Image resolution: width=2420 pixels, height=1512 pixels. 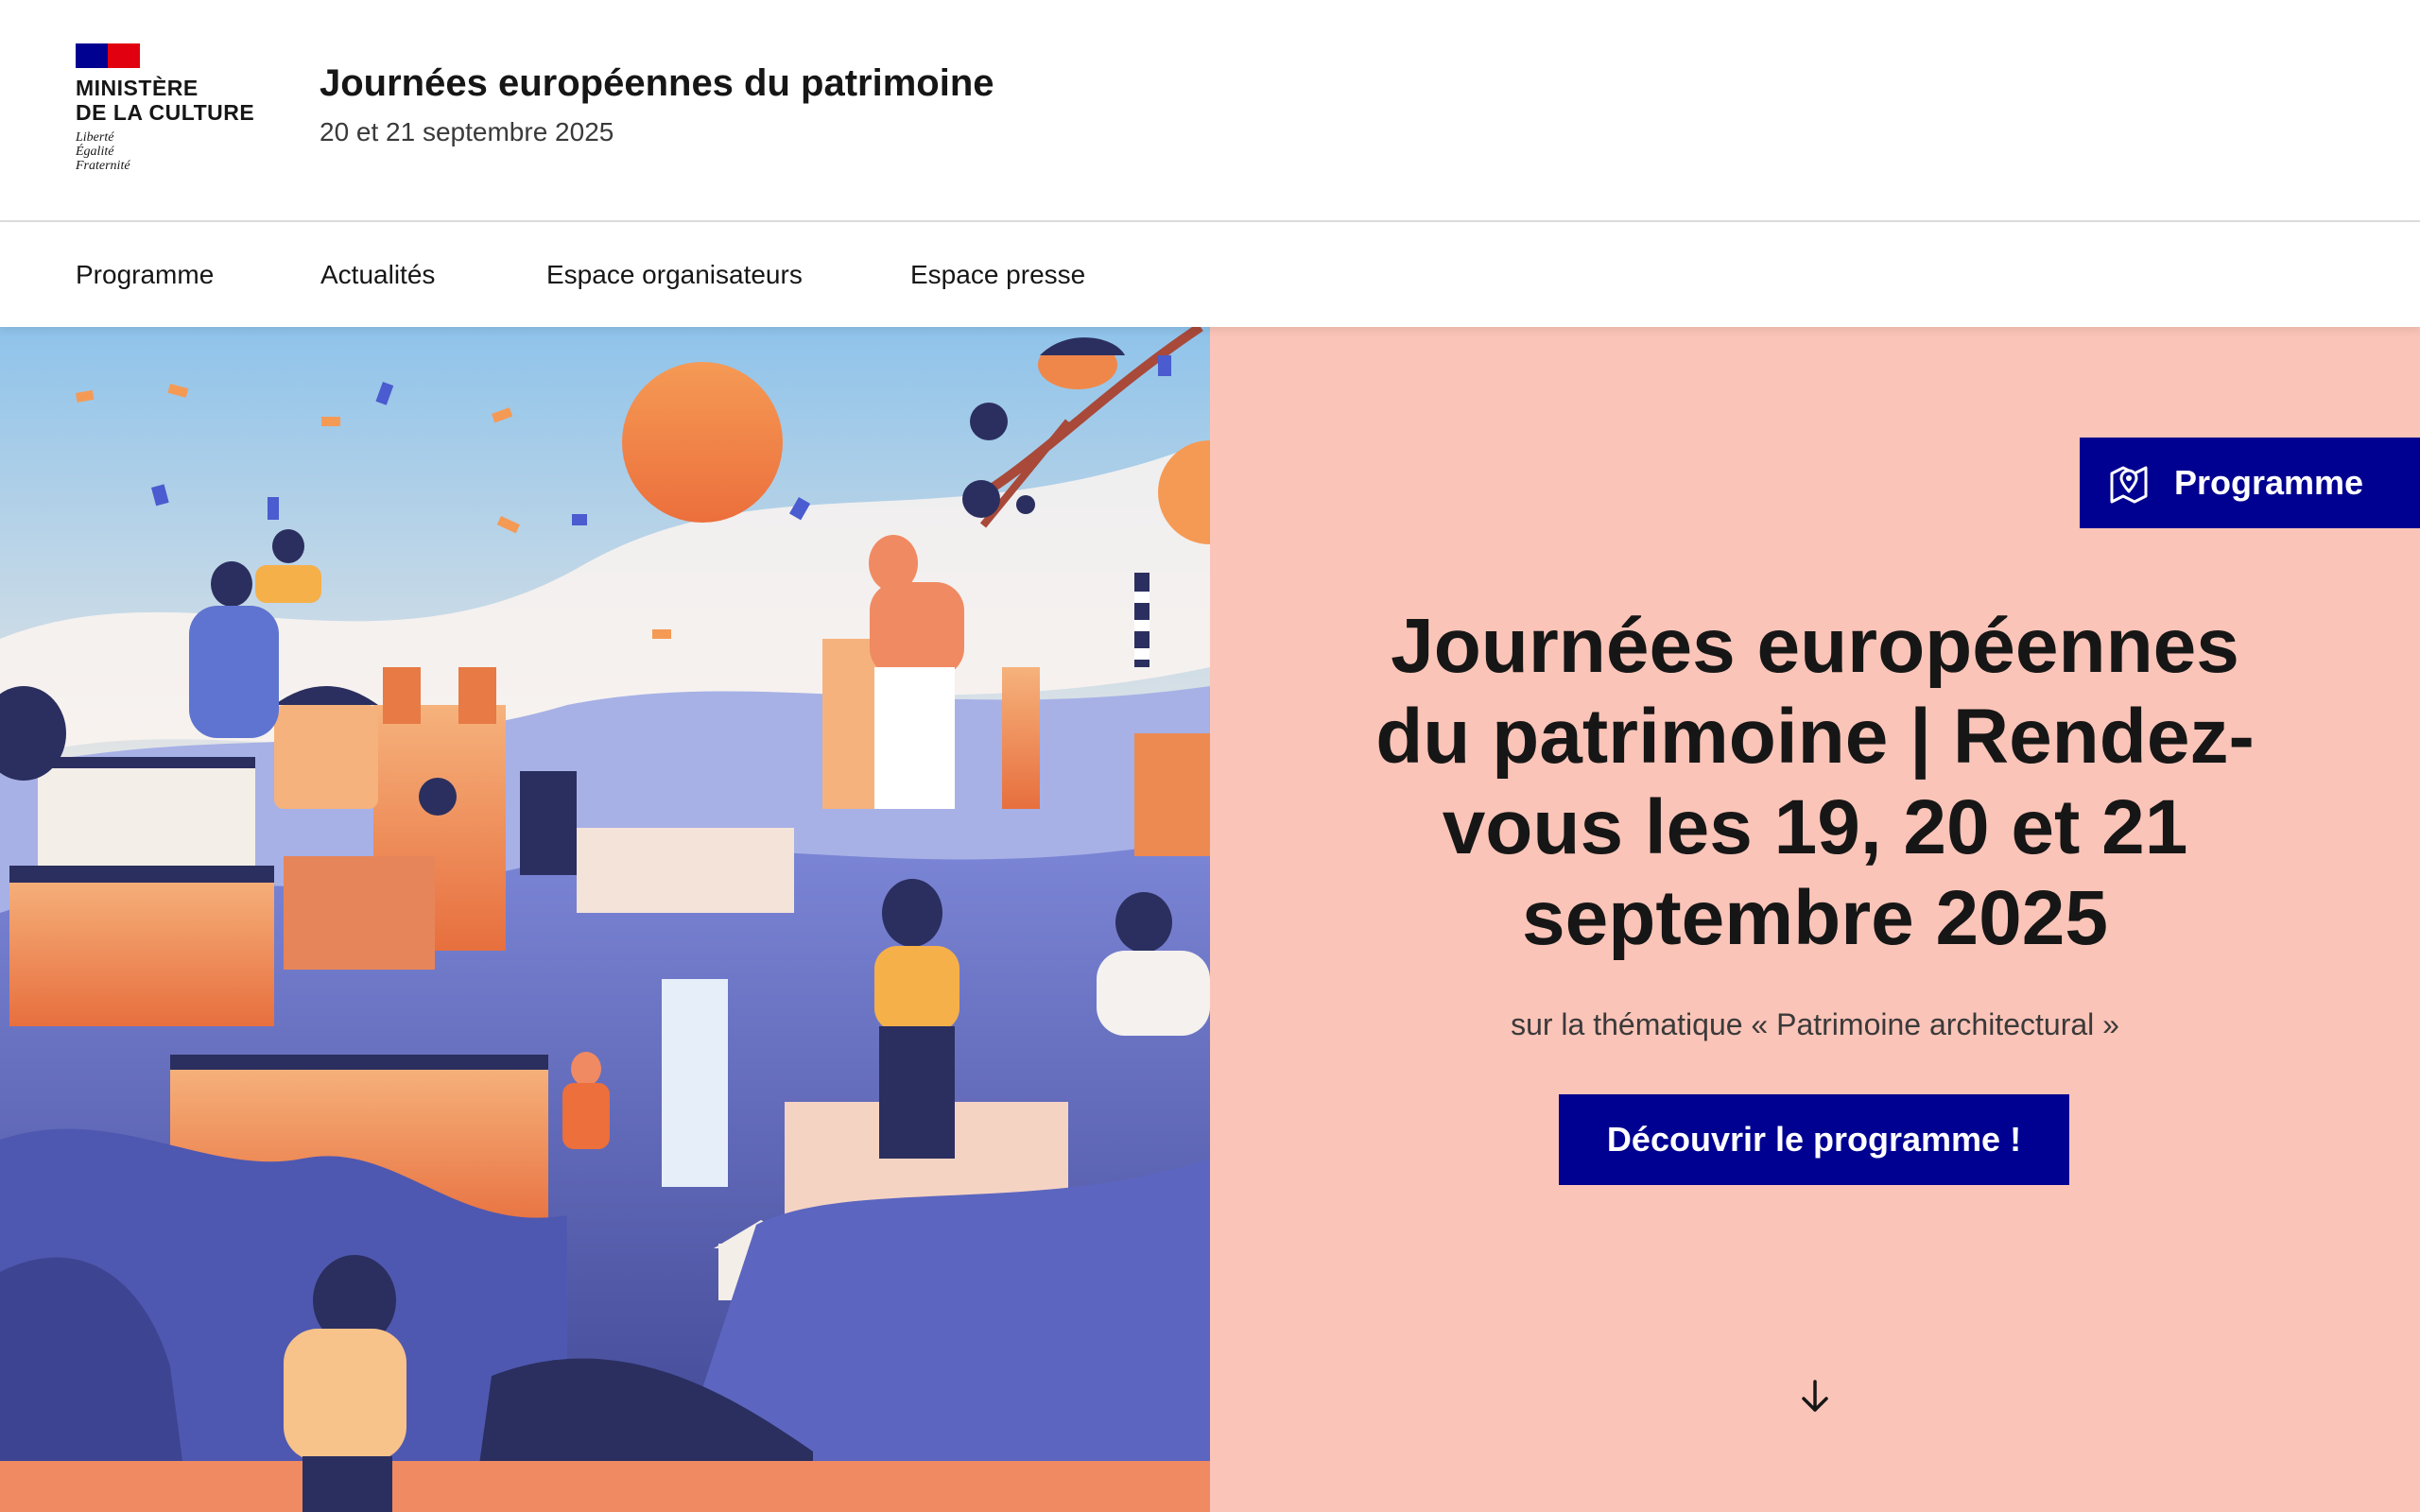 I want to click on republic-motto: Liberté Égalité Fraternité, so click(x=103, y=151).